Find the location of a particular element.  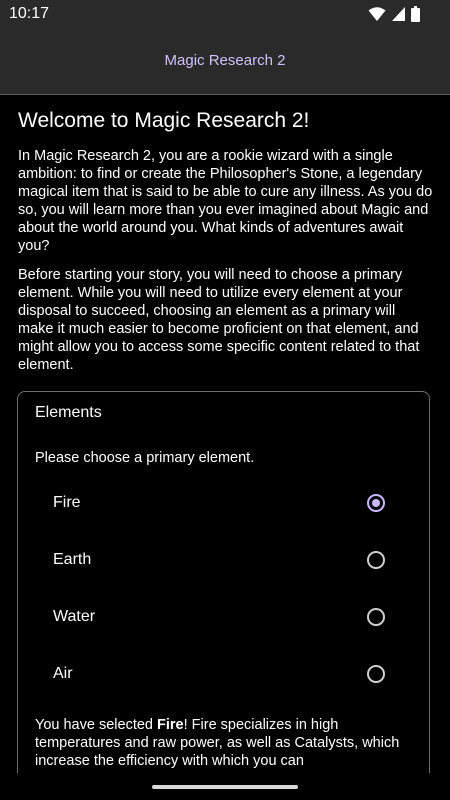

element-option-earth: Earth is located at coordinates (223, 562).